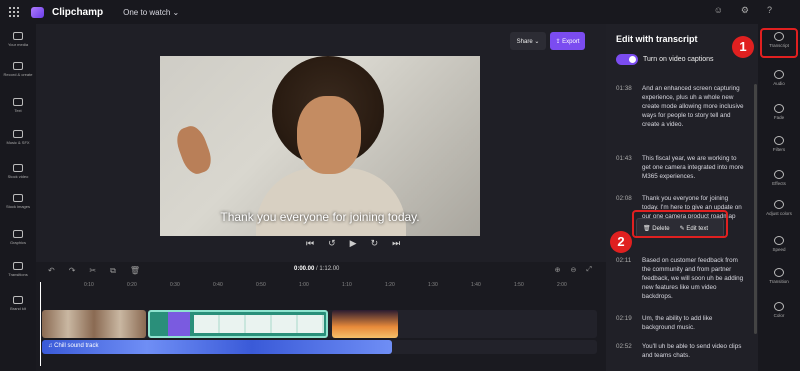 This screenshot has width=800, height=371. I want to click on sidebar-item-stock-video: Stock video, so click(18, 171).